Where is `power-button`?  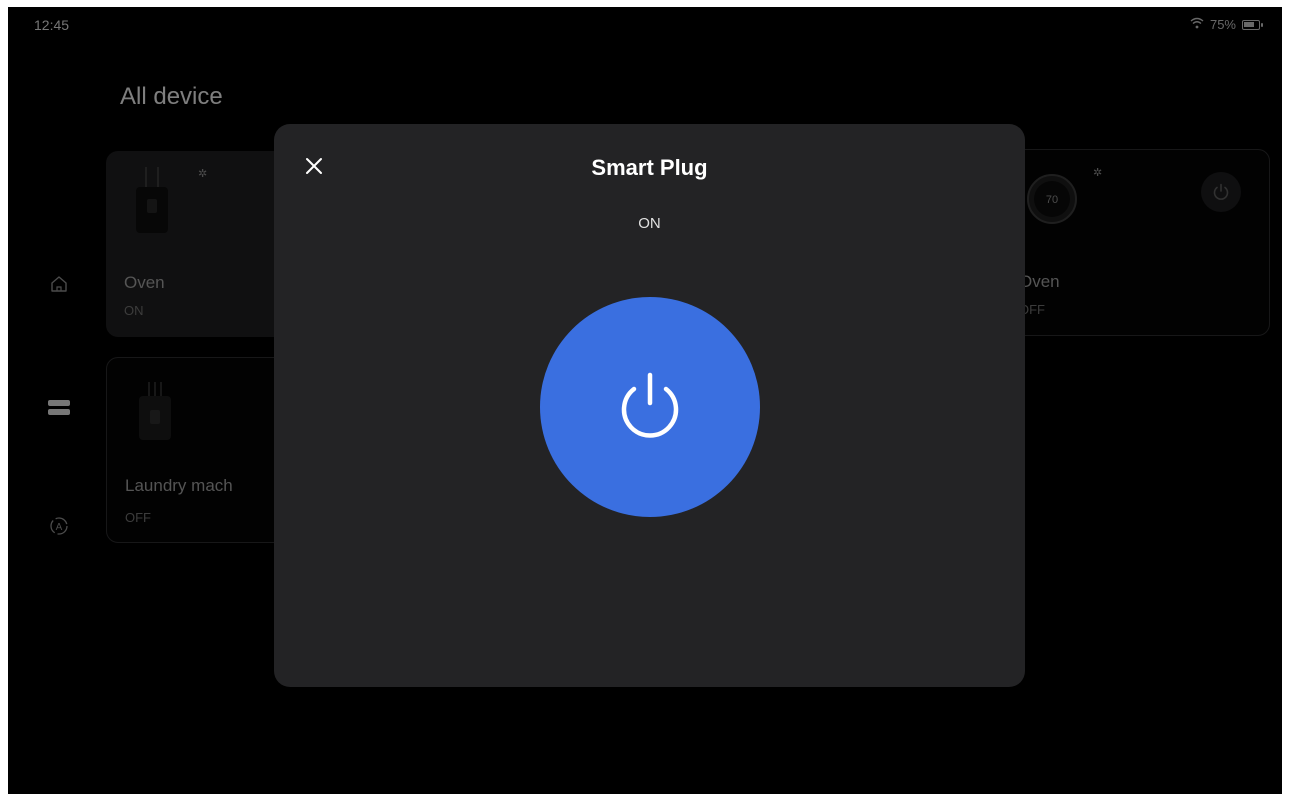
power-button is located at coordinates (650, 407).